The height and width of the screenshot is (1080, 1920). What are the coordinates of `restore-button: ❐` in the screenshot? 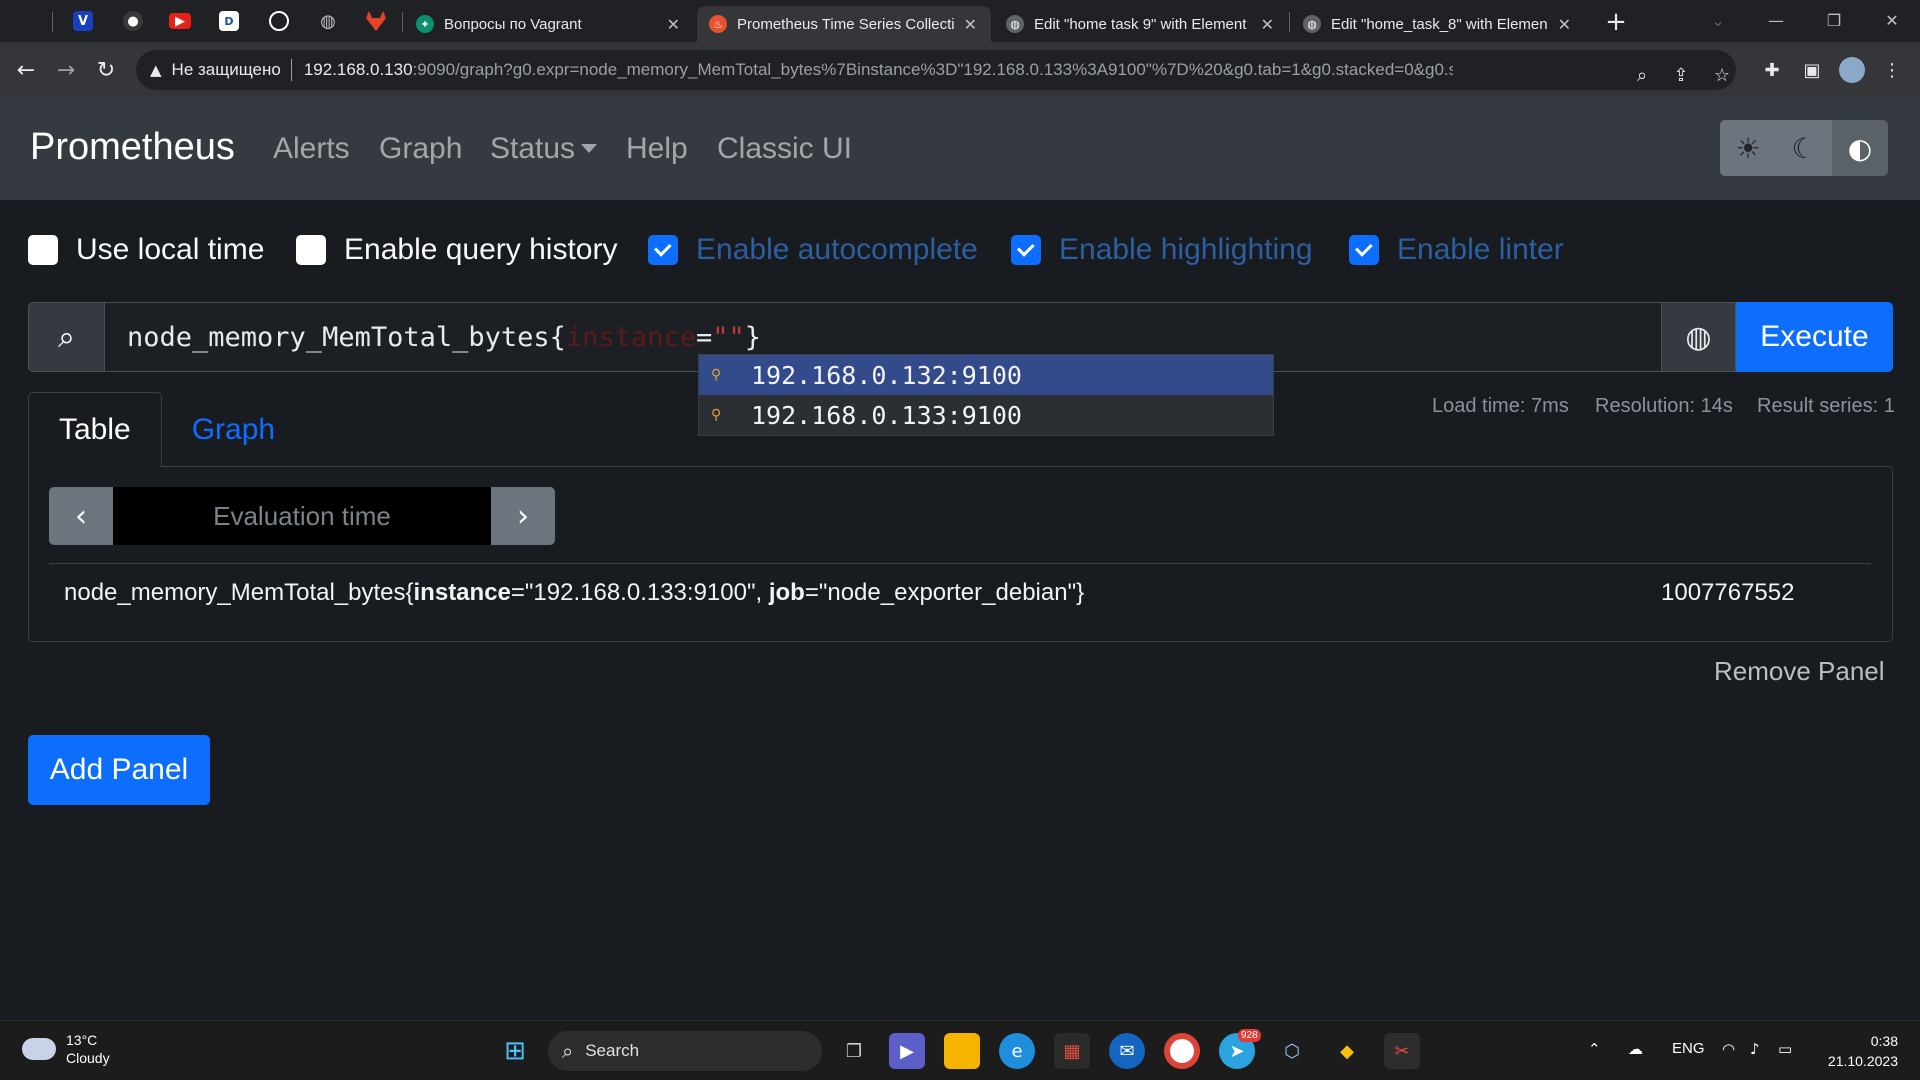 It's located at (1834, 20).